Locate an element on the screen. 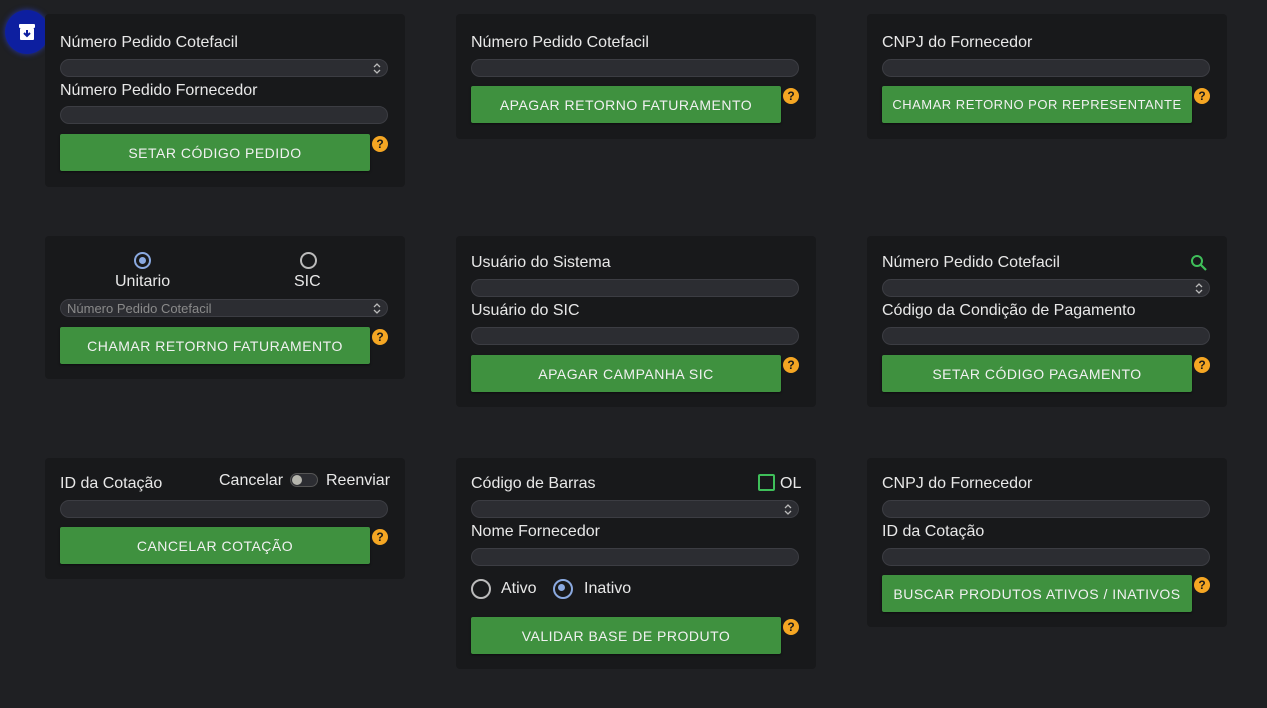  payment-condition-label: Código da Condição de Pagamento is located at coordinates (1009, 310).